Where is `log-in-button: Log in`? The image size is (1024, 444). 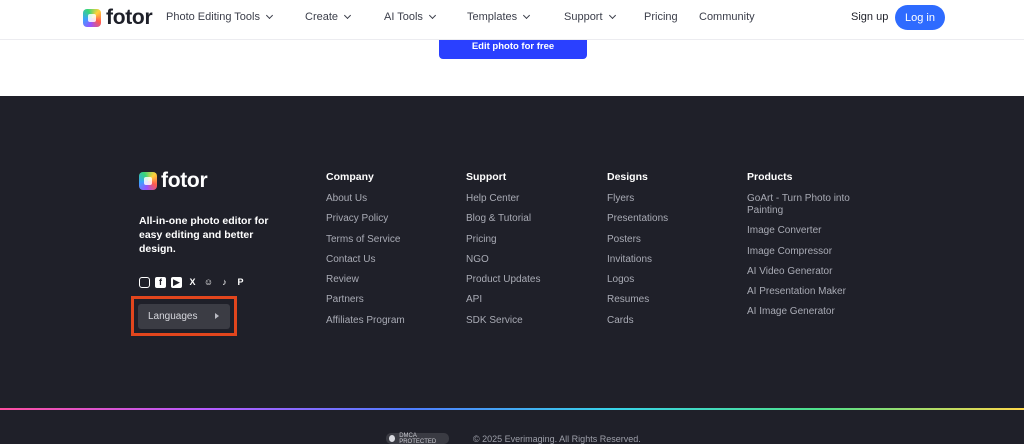 log-in-button: Log in is located at coordinates (920, 17).